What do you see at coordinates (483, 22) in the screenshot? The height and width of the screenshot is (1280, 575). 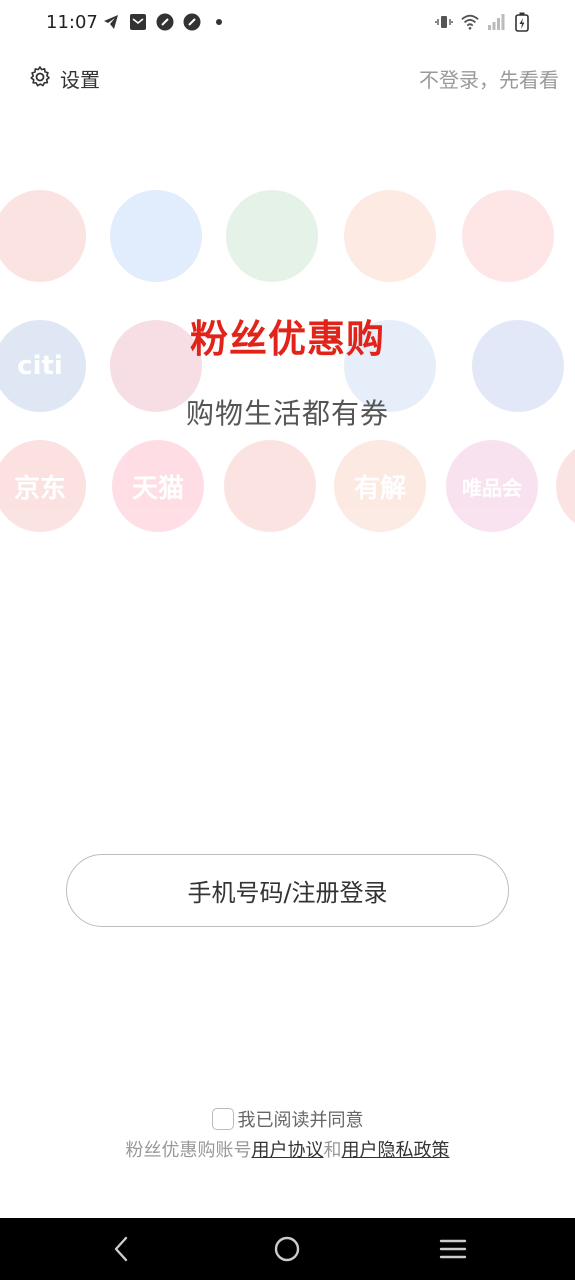 I see `system-icons` at bounding box center [483, 22].